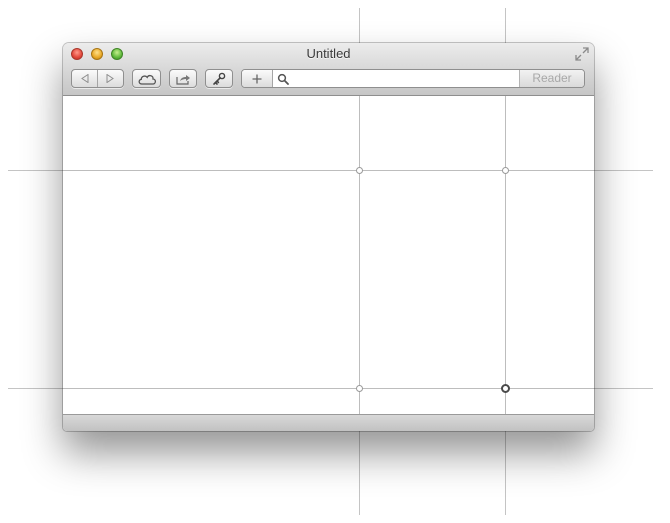 The image size is (670, 523). Describe the element at coordinates (328, 388) in the screenshot. I see `guide-overlay-horizontal-bottom` at that location.